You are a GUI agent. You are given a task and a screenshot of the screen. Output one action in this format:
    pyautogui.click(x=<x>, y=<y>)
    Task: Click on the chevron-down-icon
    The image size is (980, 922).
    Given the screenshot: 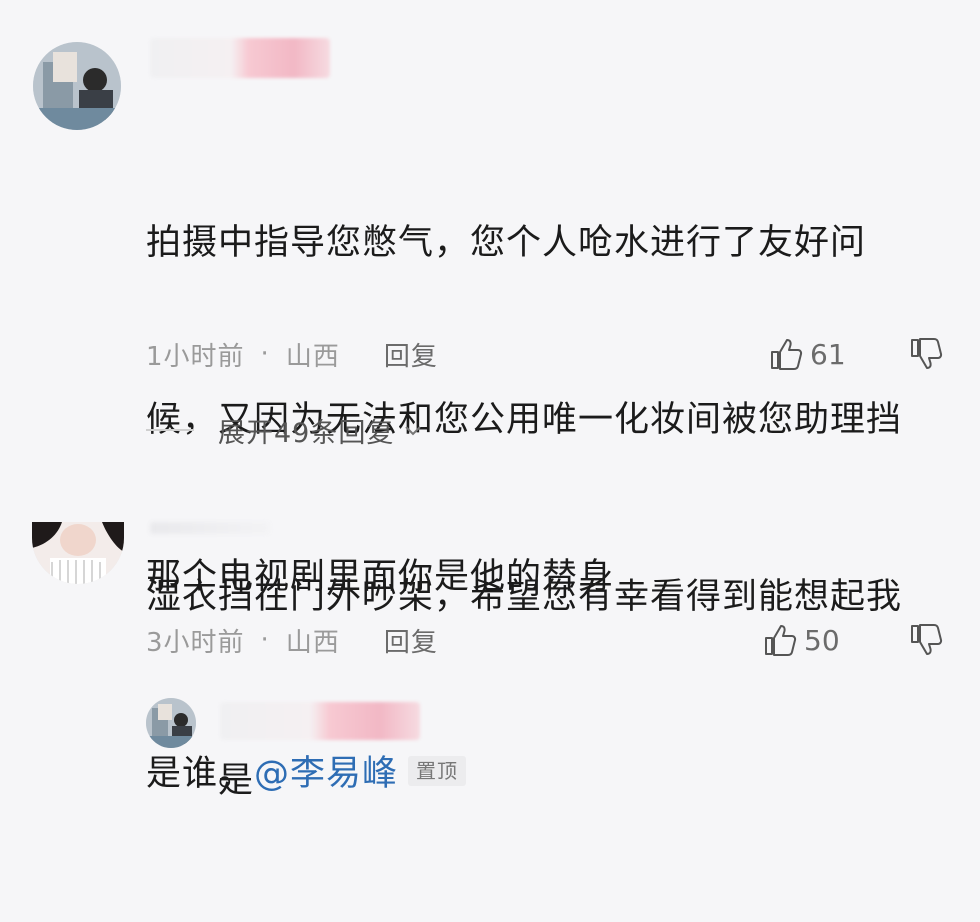 What is the action you would take?
    pyautogui.click(x=413, y=431)
    